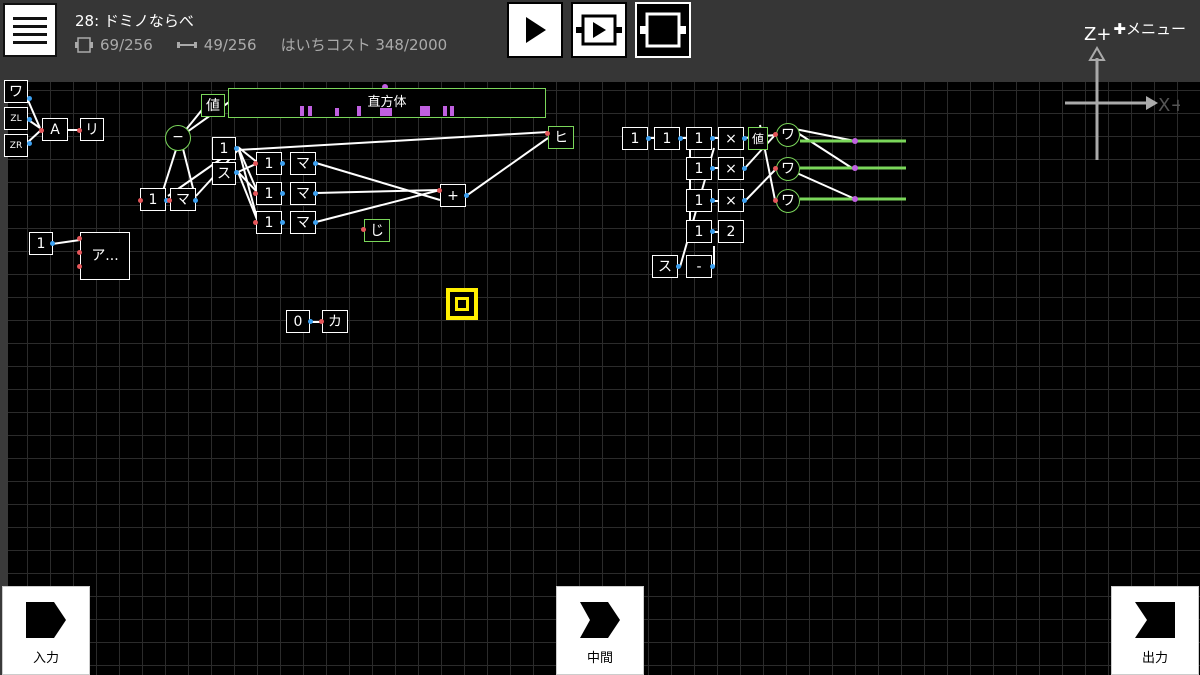  Describe the element at coordinates (462, 304) in the screenshot. I see `cursor-marker-icon` at that location.